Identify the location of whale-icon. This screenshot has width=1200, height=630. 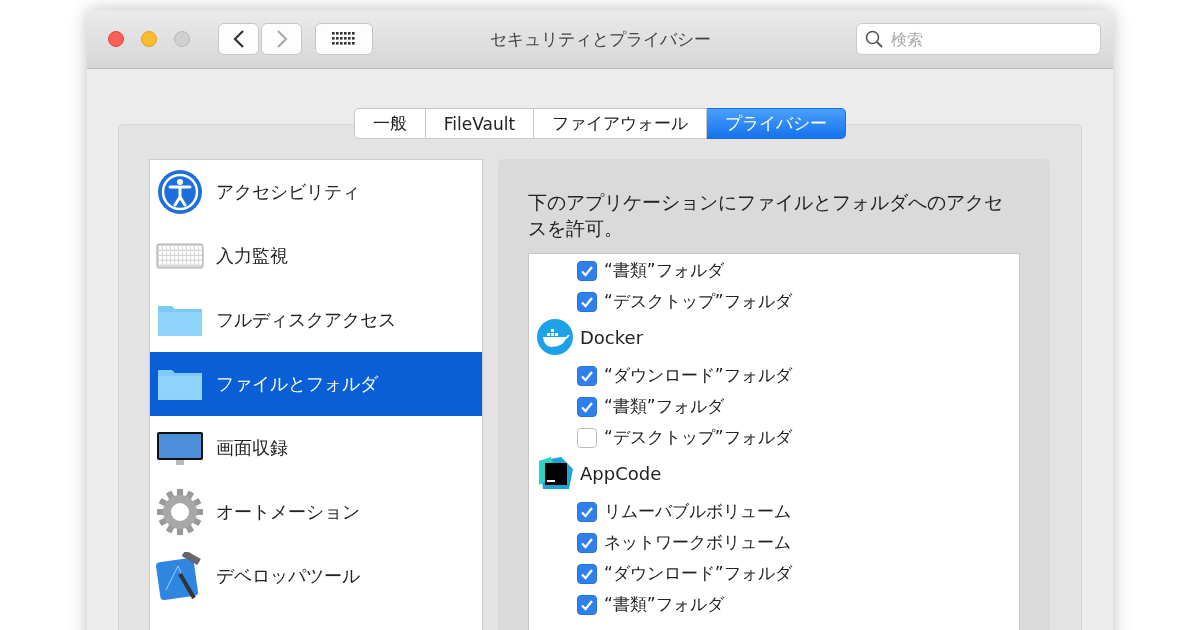
(555, 337).